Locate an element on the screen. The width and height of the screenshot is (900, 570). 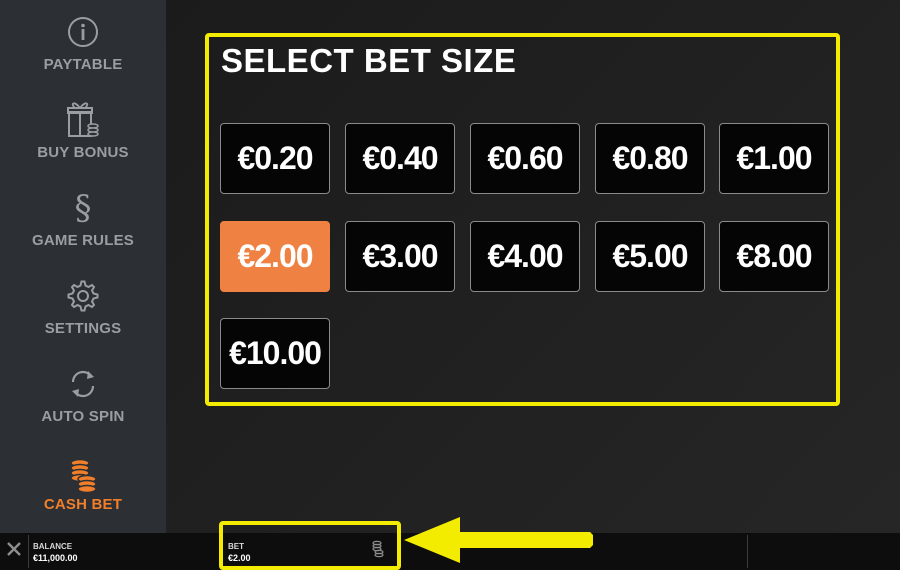
sidebar-item-paytable: PAYTABLE is located at coordinates (83, 44).